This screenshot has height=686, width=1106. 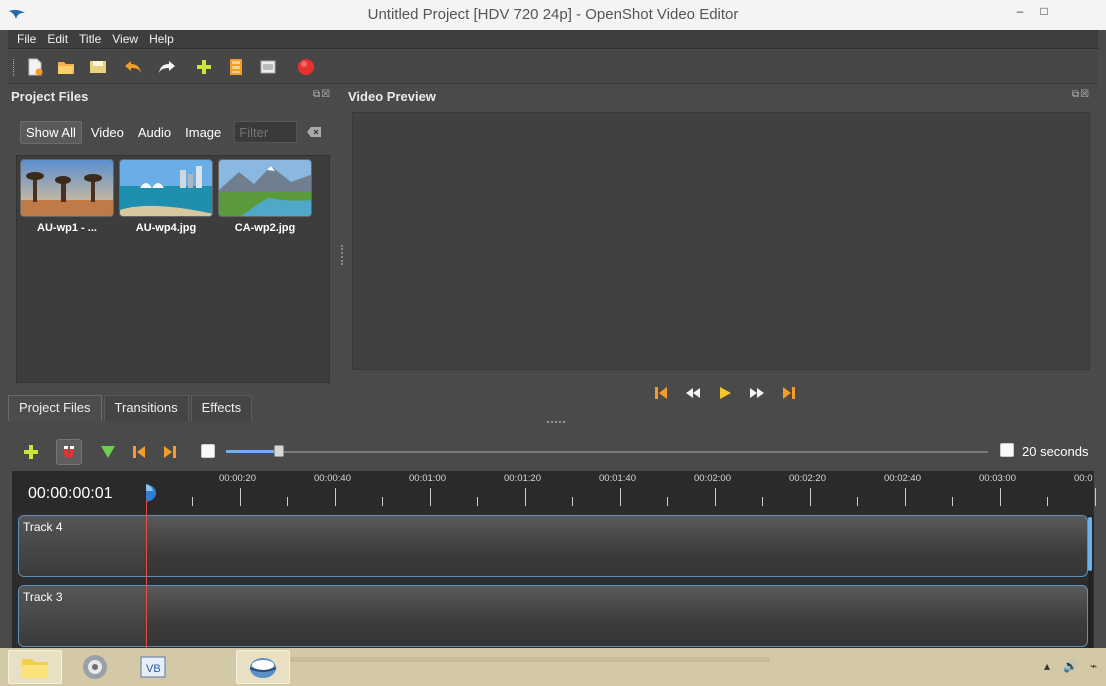 What do you see at coordinates (55, 408) in the screenshot?
I see `tab-project-files: Project Files` at bounding box center [55, 408].